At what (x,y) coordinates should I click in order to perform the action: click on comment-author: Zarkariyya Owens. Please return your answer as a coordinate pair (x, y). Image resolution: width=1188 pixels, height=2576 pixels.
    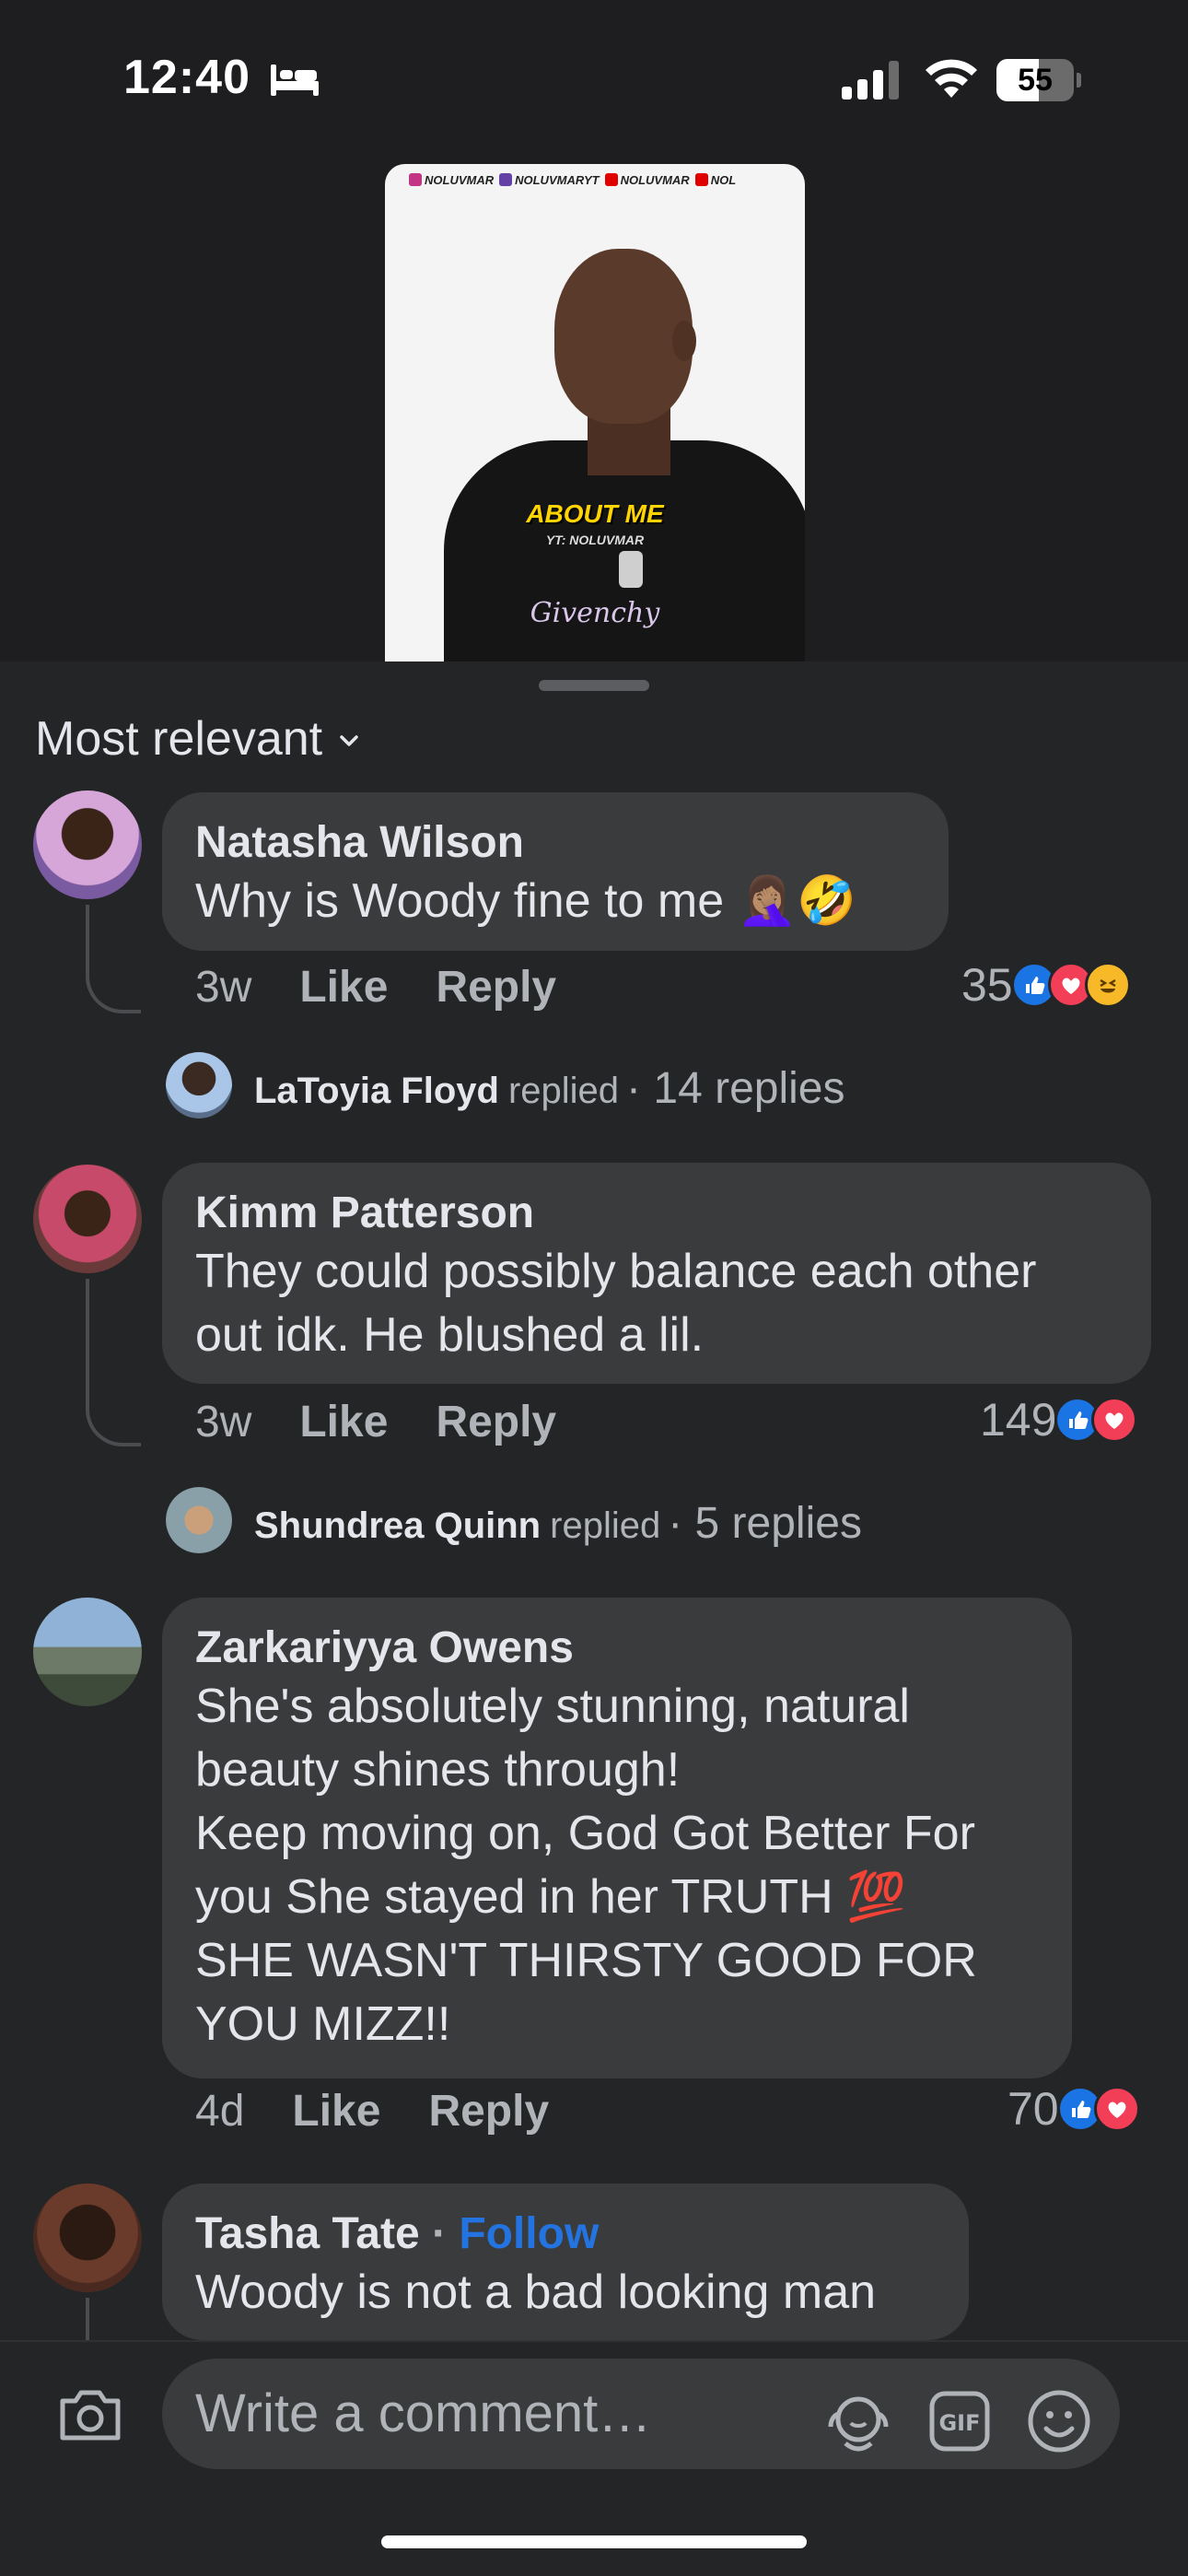
    Looking at the image, I should click on (616, 1648).